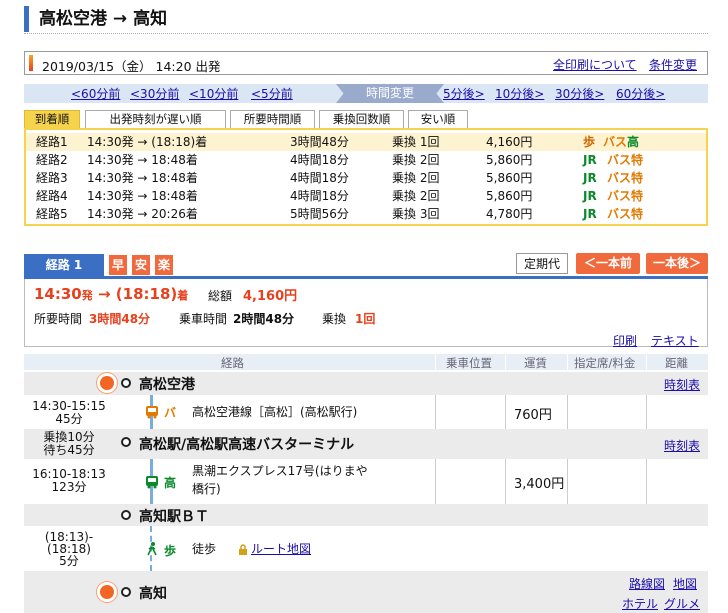  Describe the element at coordinates (69, 561) in the screenshot. I see `segment-duration: 5分` at that location.